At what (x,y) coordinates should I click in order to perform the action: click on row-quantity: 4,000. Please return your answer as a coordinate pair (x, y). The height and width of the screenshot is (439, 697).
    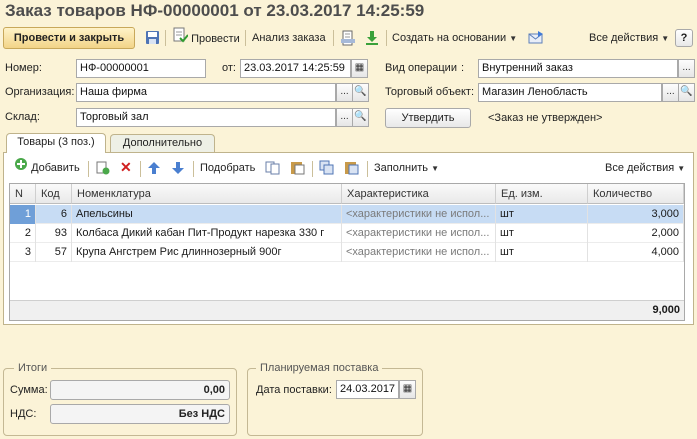
    Looking at the image, I should click on (636, 252).